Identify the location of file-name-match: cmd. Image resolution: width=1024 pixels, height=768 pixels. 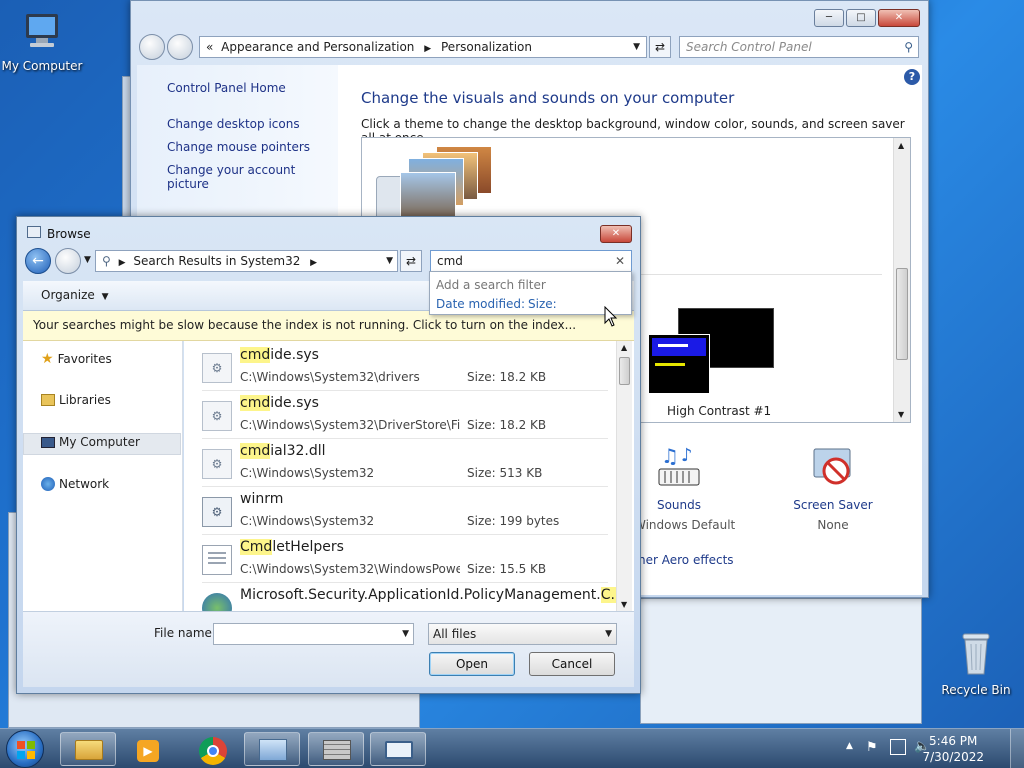
(255, 355).